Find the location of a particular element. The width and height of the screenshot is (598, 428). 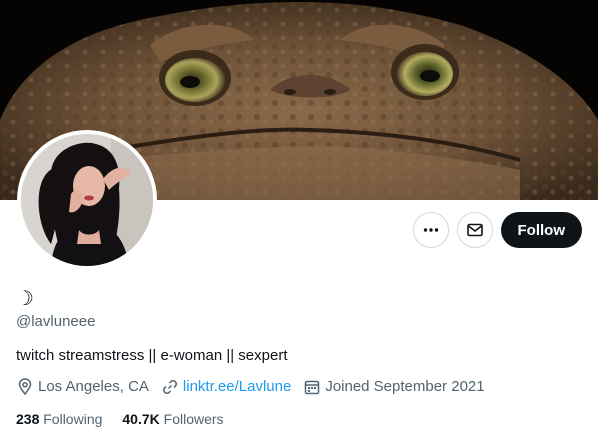

envelope-icon is located at coordinates (474, 230).